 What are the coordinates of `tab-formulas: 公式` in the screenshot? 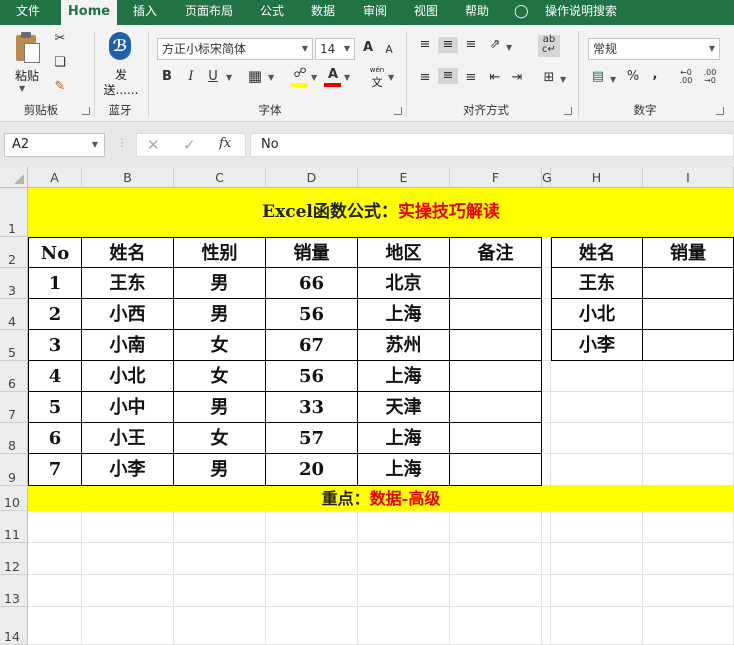 It's located at (272, 12).